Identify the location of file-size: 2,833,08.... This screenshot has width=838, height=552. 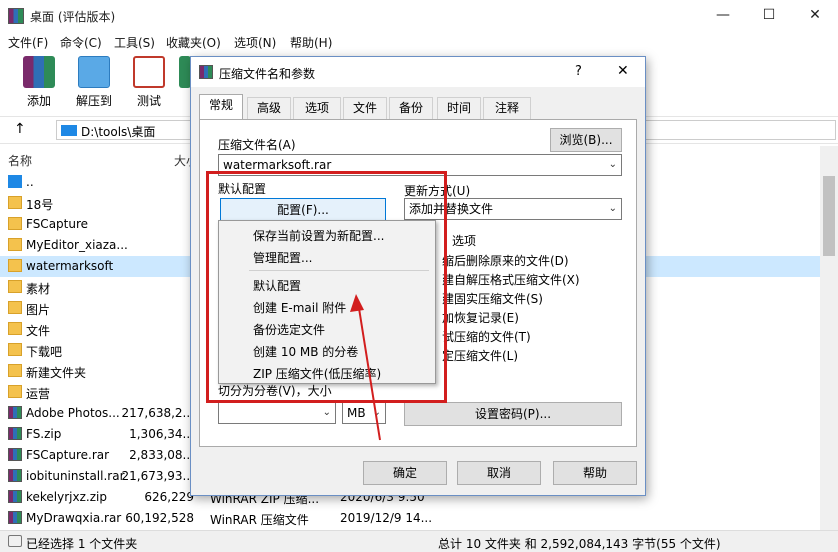
(161, 455).